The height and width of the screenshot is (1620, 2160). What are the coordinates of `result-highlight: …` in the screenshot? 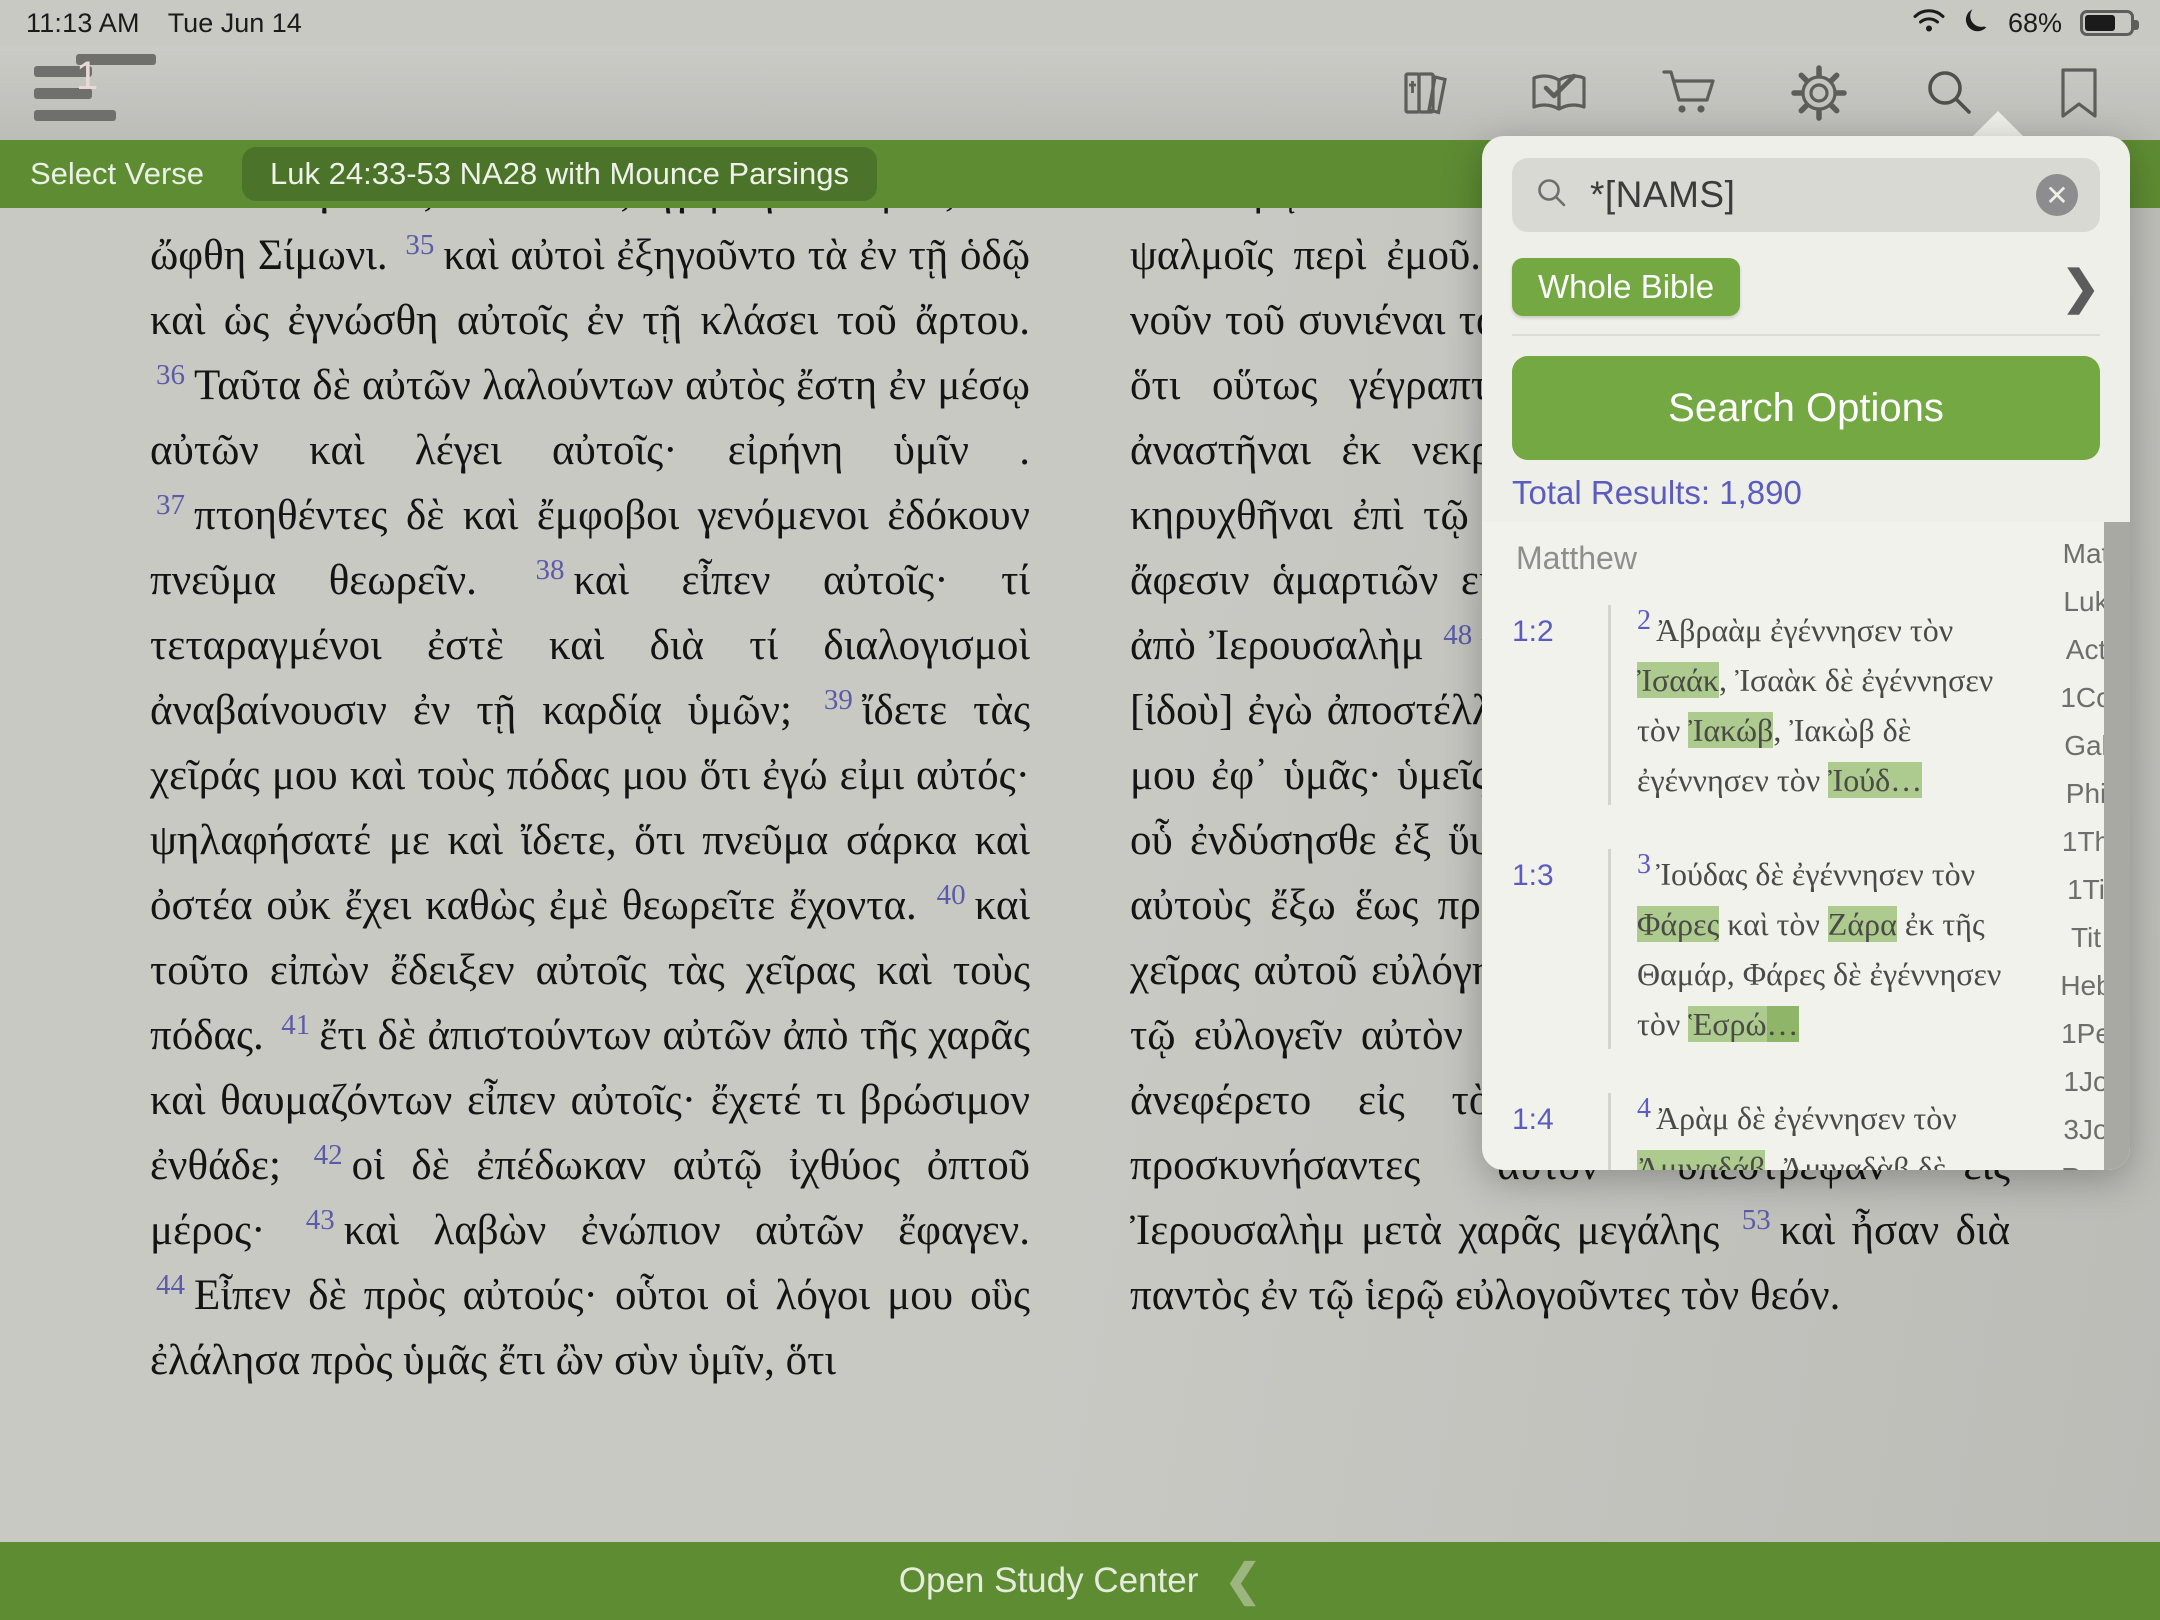 It's located at (1782, 1024).